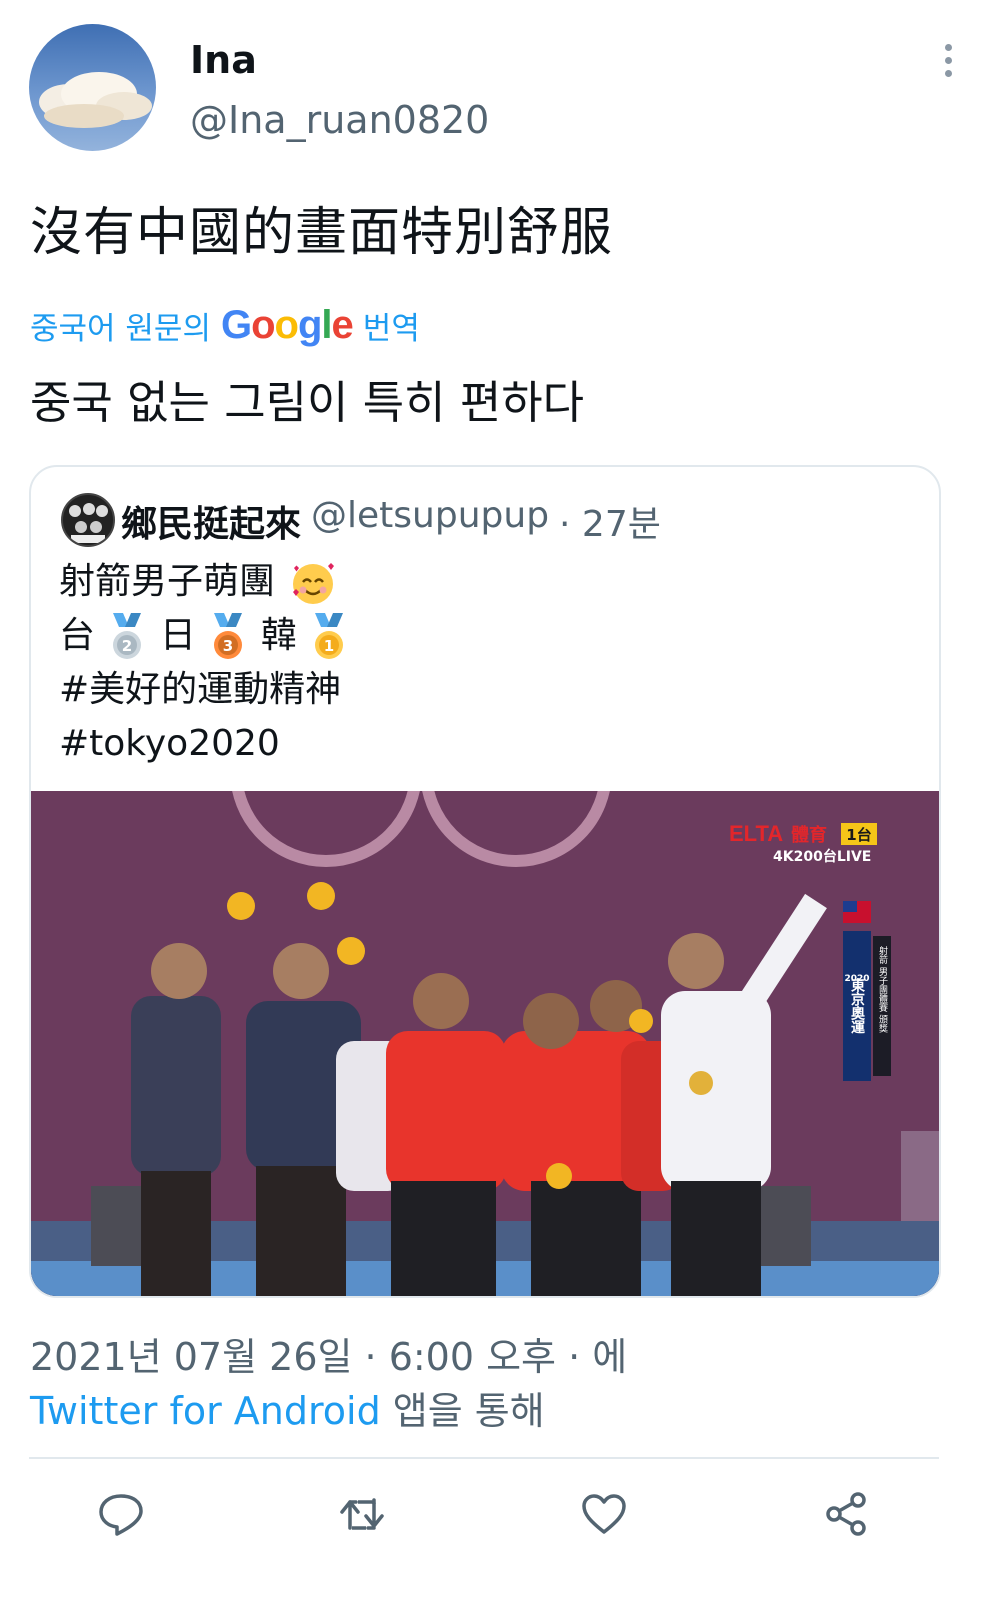 This screenshot has height=1622, width=1000. I want to click on quoted-header: 鄉民挺起來 @letsupupup · 27분, so click(391, 521).